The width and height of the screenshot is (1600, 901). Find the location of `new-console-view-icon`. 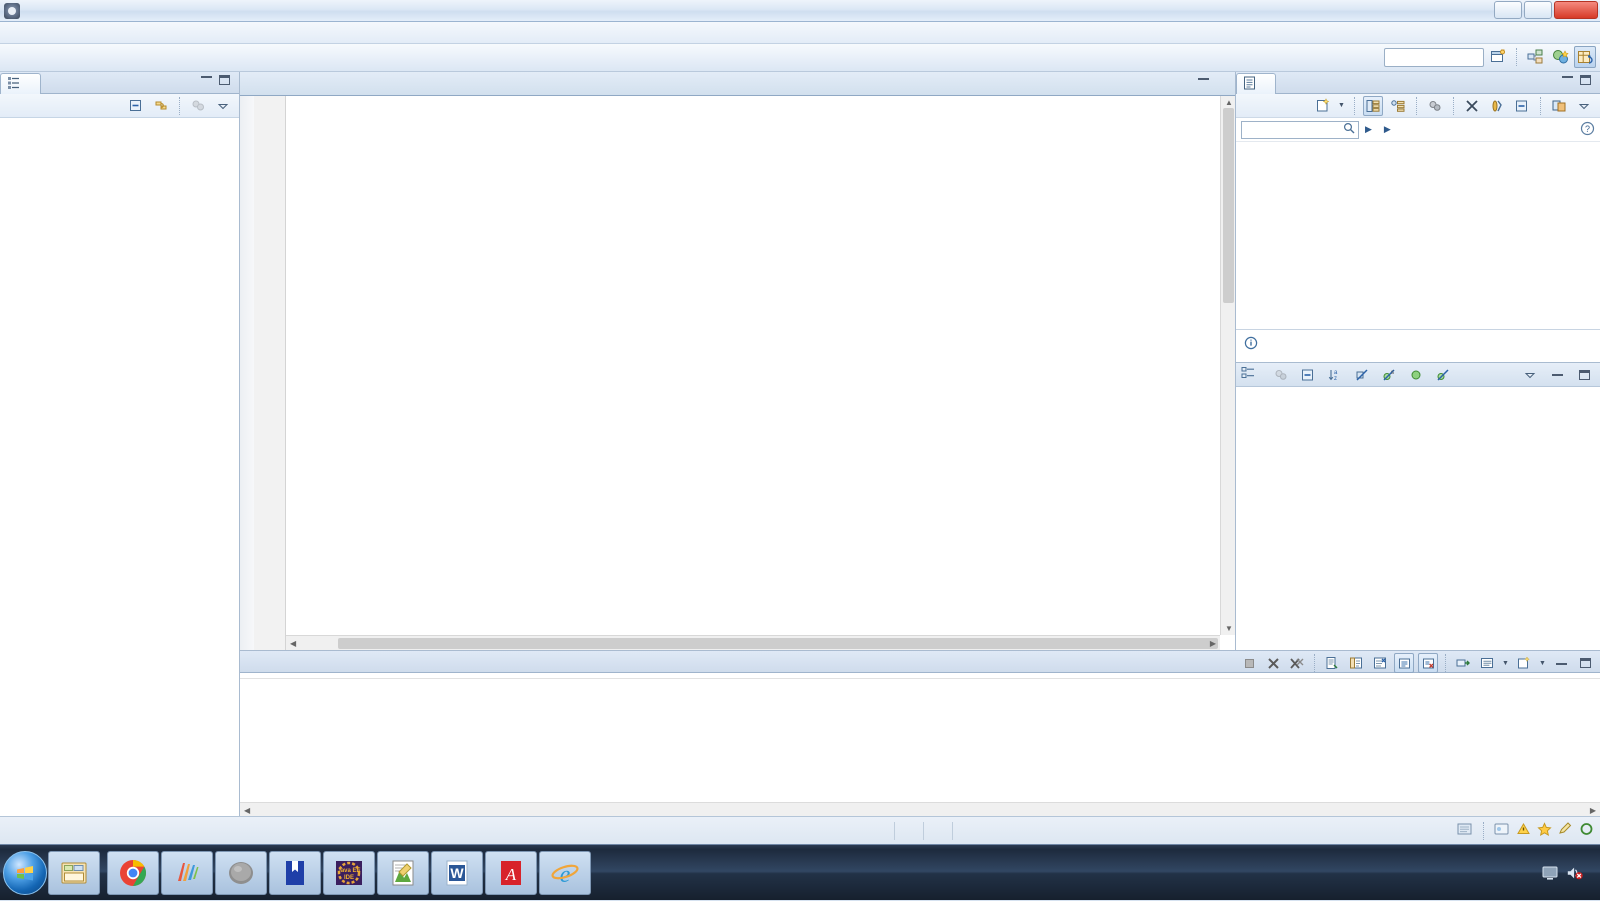

new-console-view-icon is located at coordinates (1524, 663).